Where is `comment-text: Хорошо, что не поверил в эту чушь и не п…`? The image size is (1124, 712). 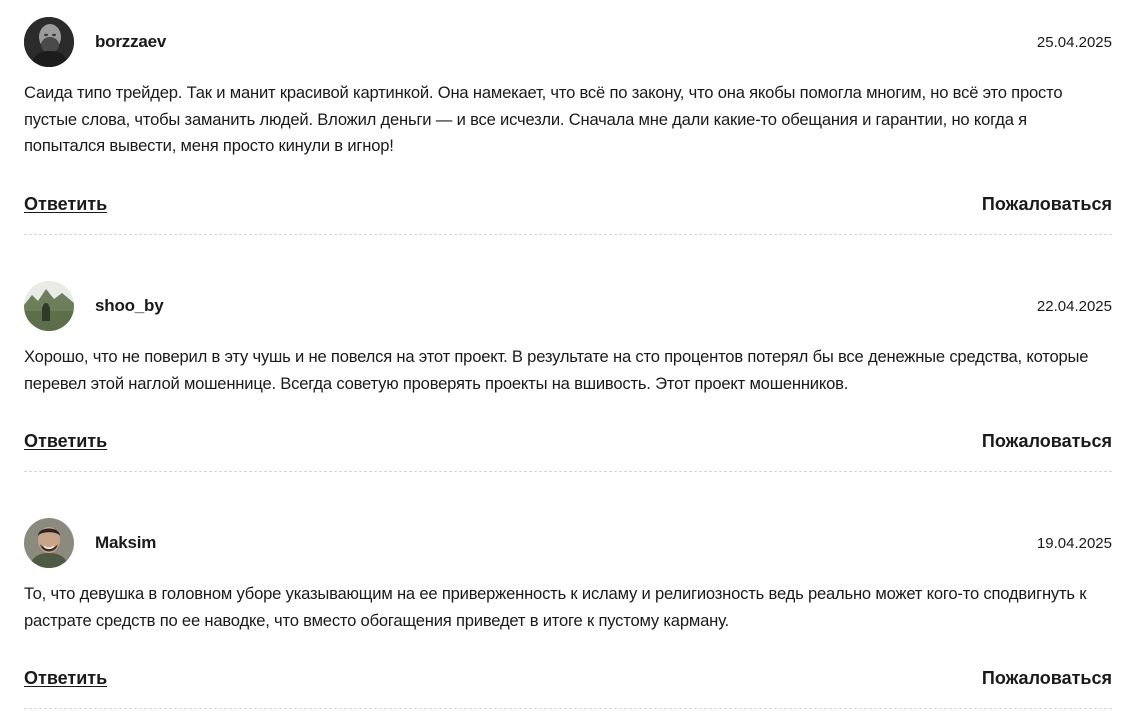 comment-text: Хорошо, что не поверил в эту чушь и не п… is located at coordinates (556, 370).